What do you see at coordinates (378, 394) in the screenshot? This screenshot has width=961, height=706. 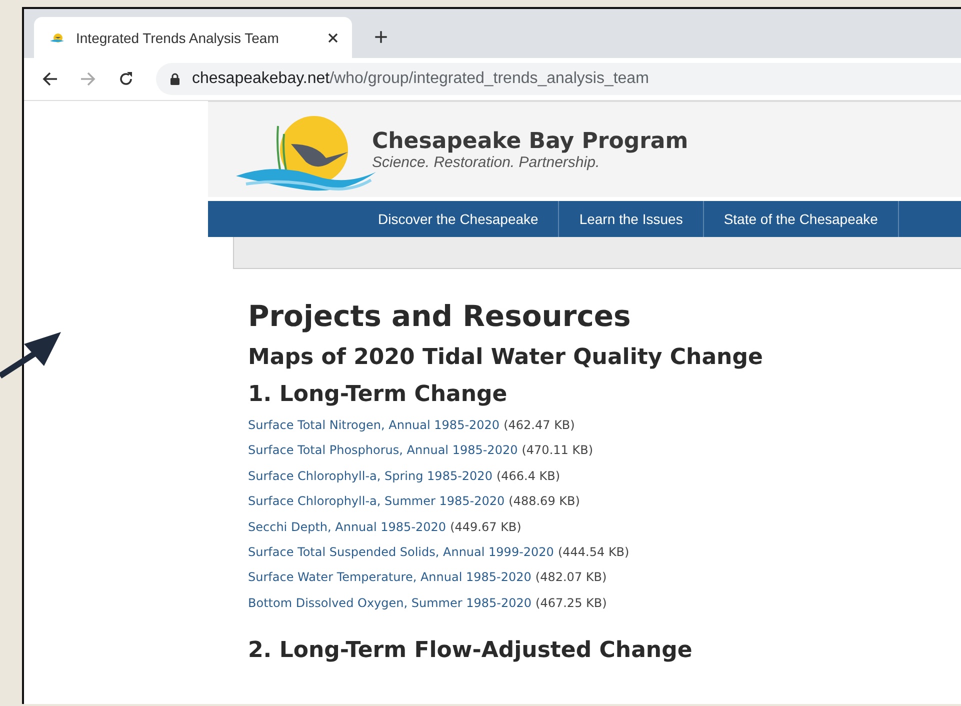 I see `section-heading: 1. Long-Term Change` at bounding box center [378, 394].